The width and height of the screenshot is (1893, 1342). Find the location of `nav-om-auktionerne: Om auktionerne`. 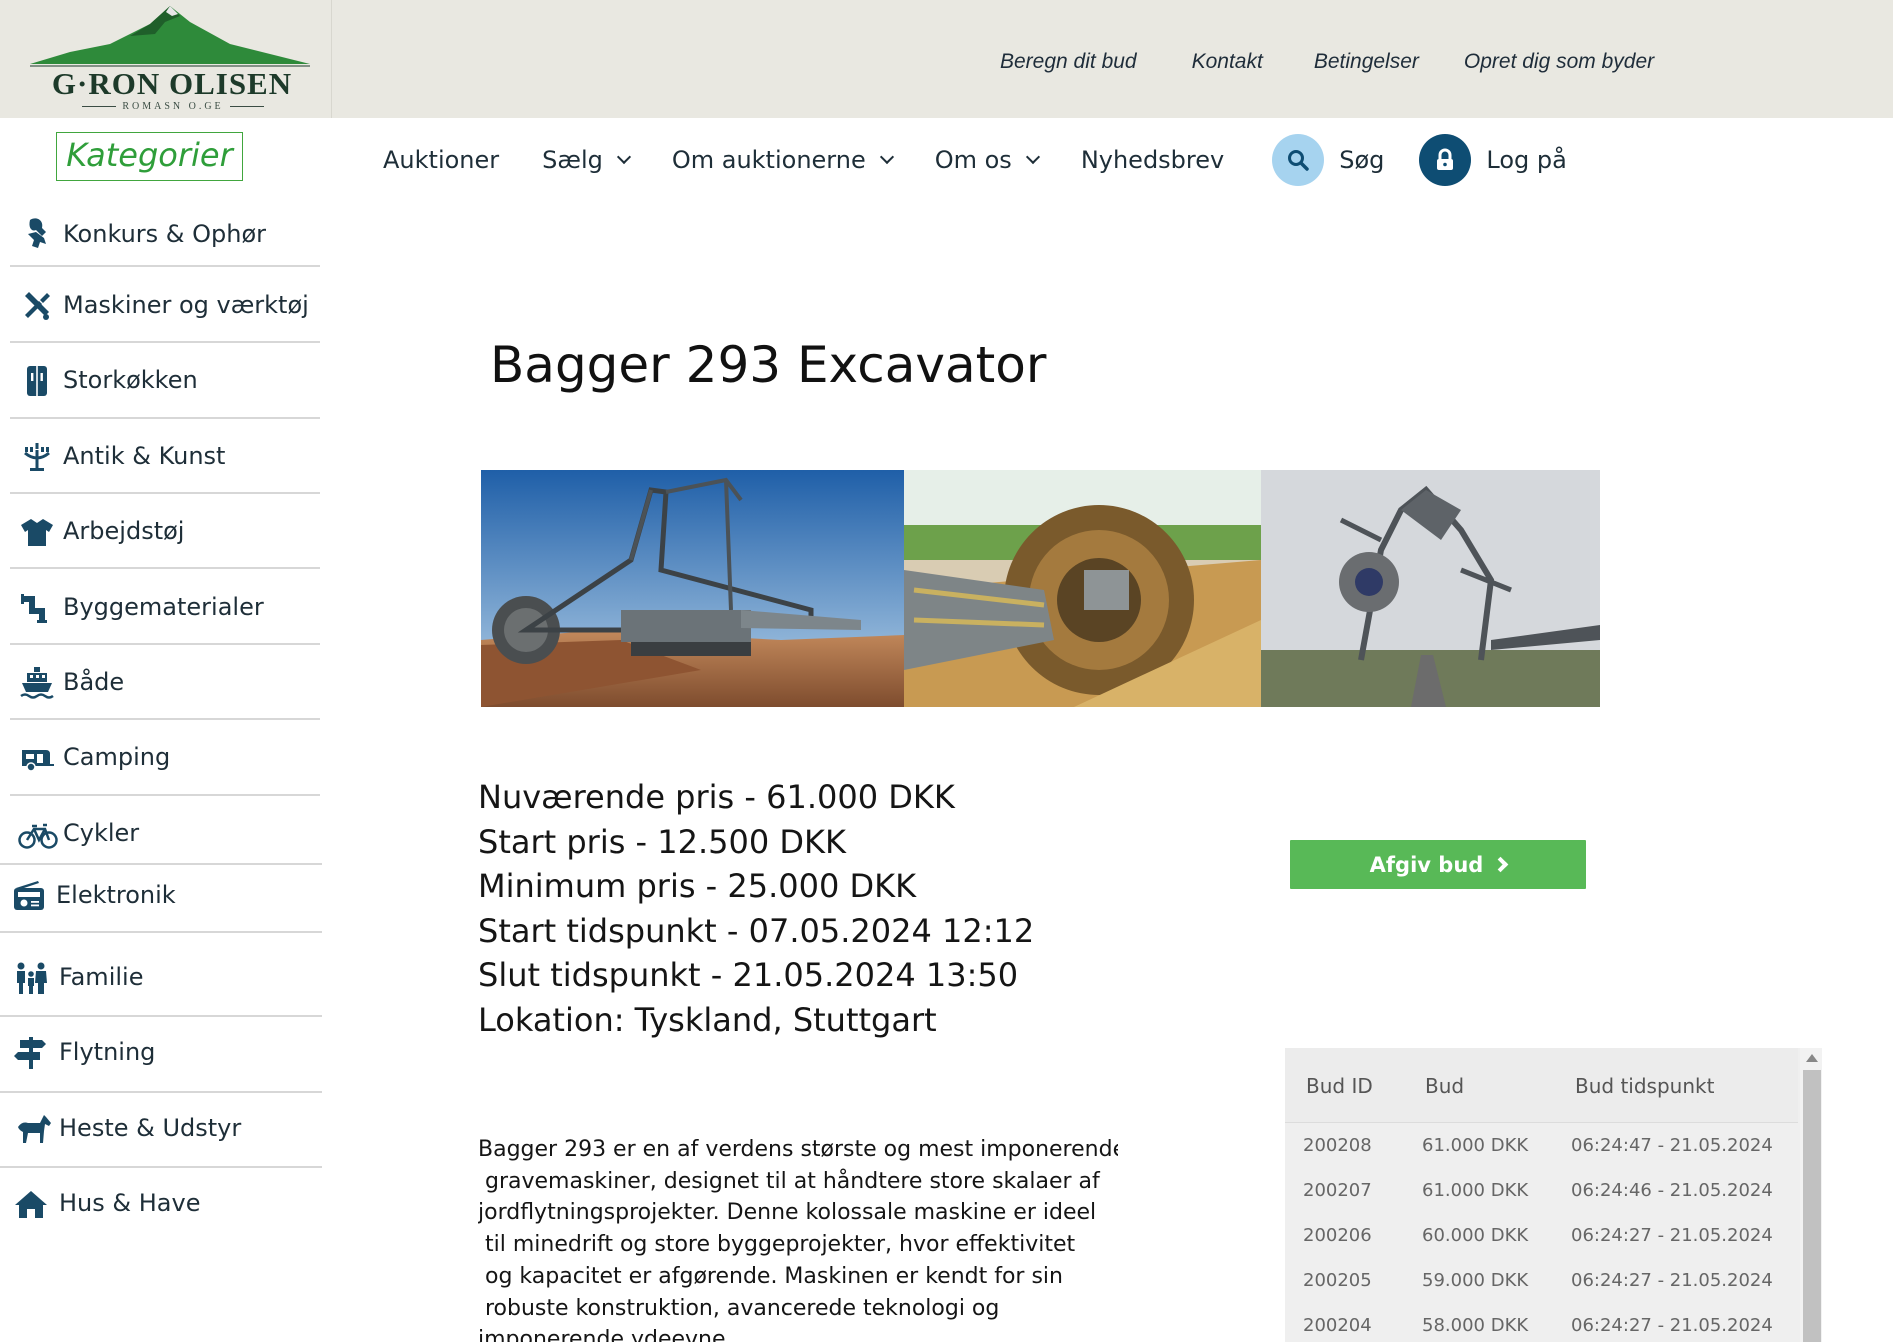

nav-om-auktionerne: Om auktionerne is located at coordinates (782, 160).